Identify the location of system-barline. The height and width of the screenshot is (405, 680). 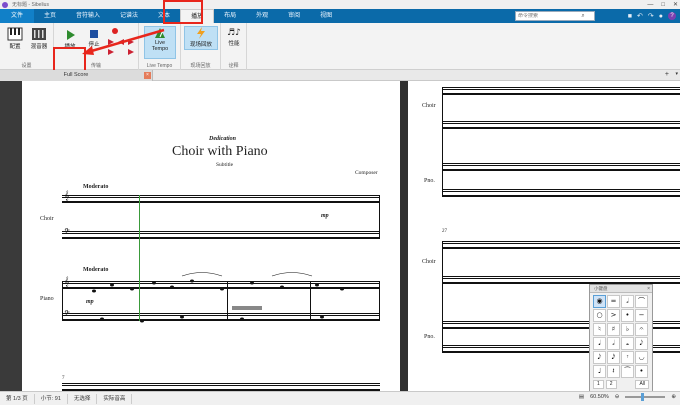
(62, 301).